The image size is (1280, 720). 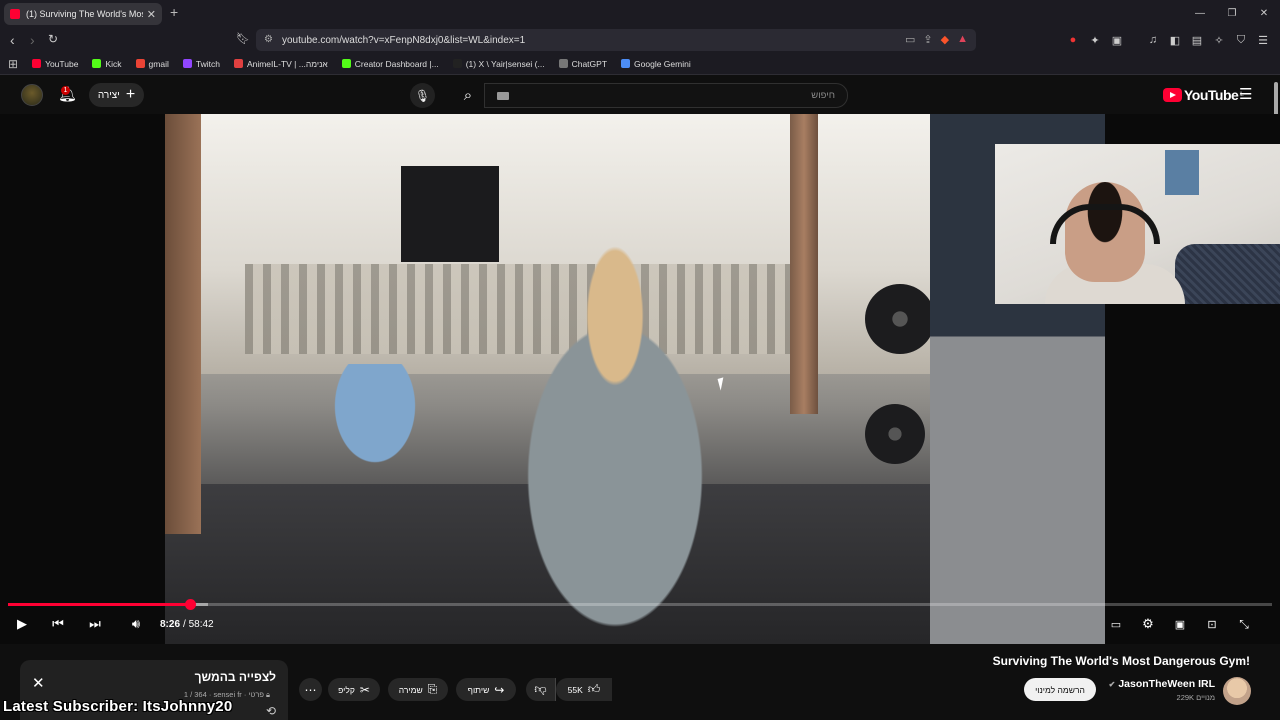 What do you see at coordinates (201, 64) in the screenshot?
I see `bookmark-item: Twitch` at bounding box center [201, 64].